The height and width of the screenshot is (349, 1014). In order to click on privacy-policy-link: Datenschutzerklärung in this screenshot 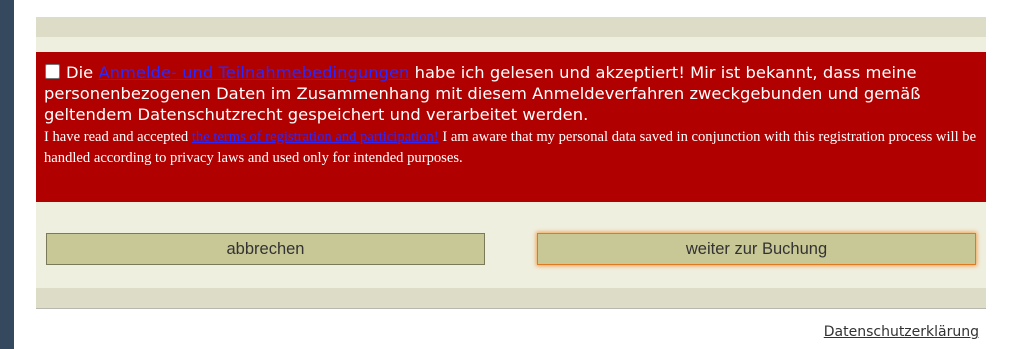, I will do `click(901, 332)`.